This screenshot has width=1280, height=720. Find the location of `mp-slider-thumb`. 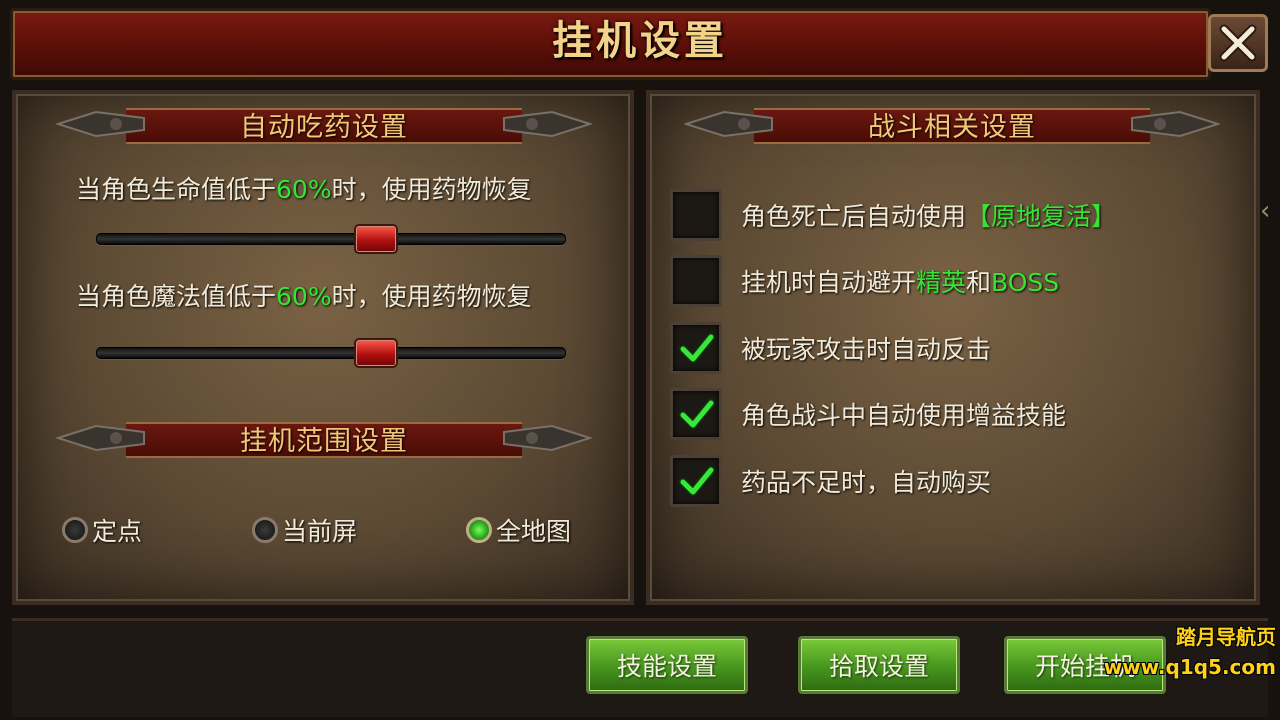

mp-slider-thumb is located at coordinates (376, 353).